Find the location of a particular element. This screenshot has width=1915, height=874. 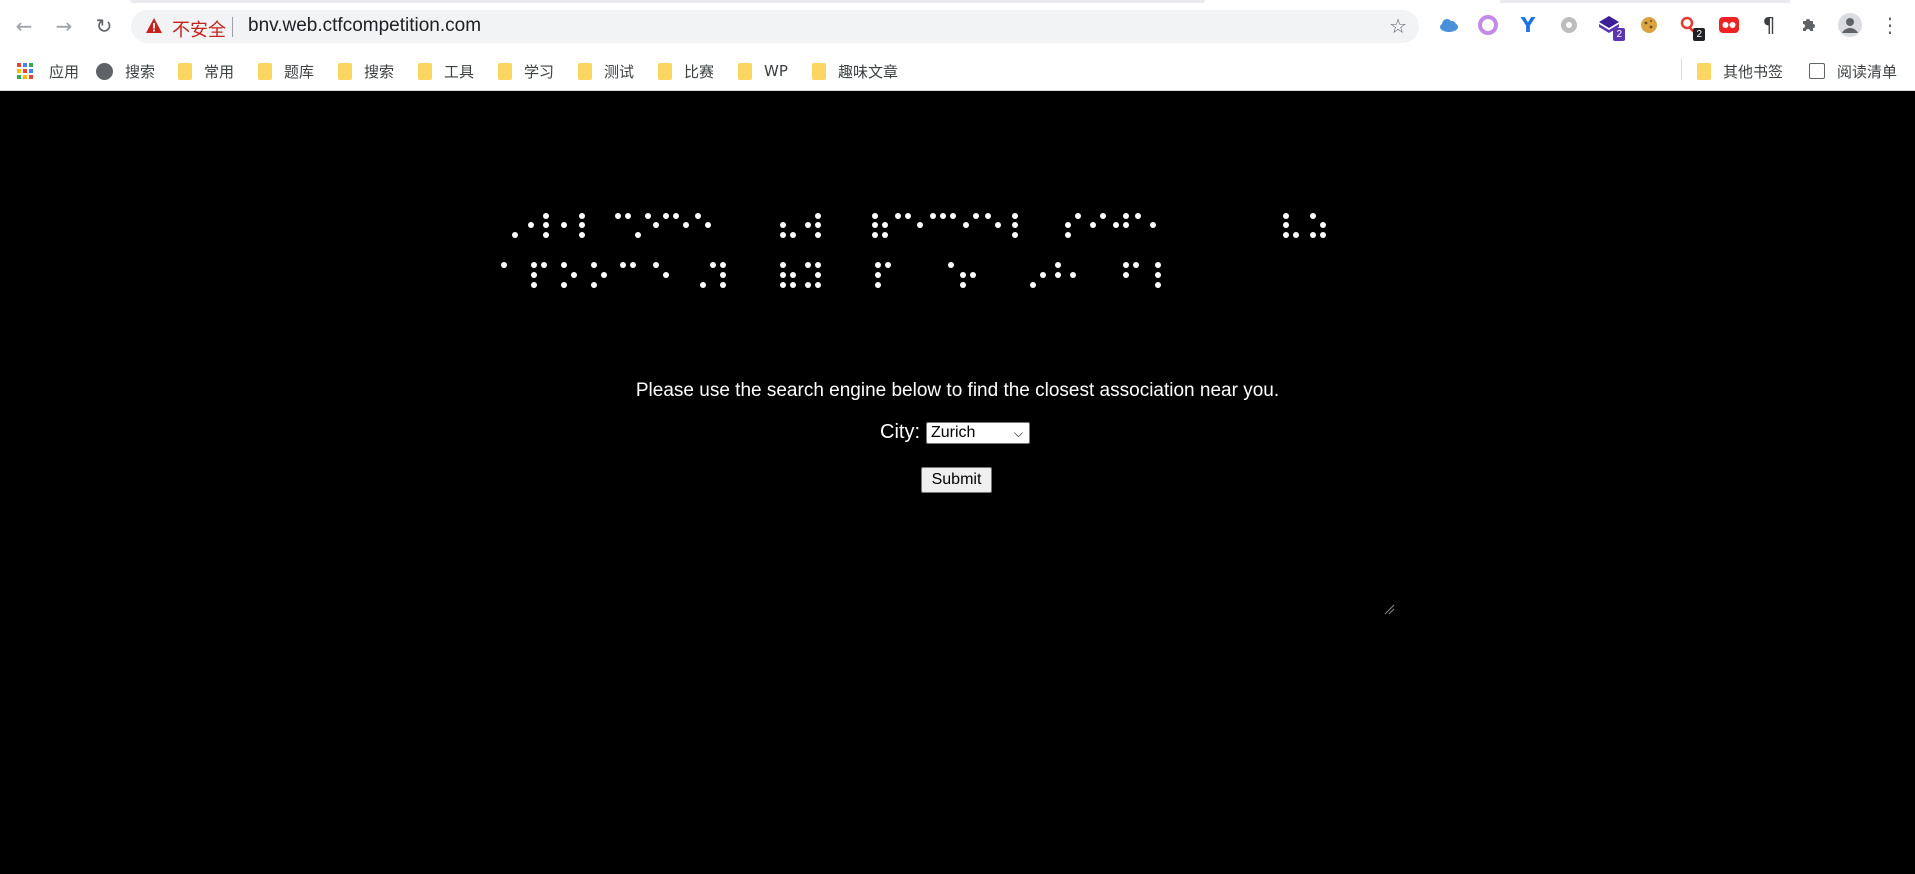

gear-ball-icon is located at coordinates (1569, 25).